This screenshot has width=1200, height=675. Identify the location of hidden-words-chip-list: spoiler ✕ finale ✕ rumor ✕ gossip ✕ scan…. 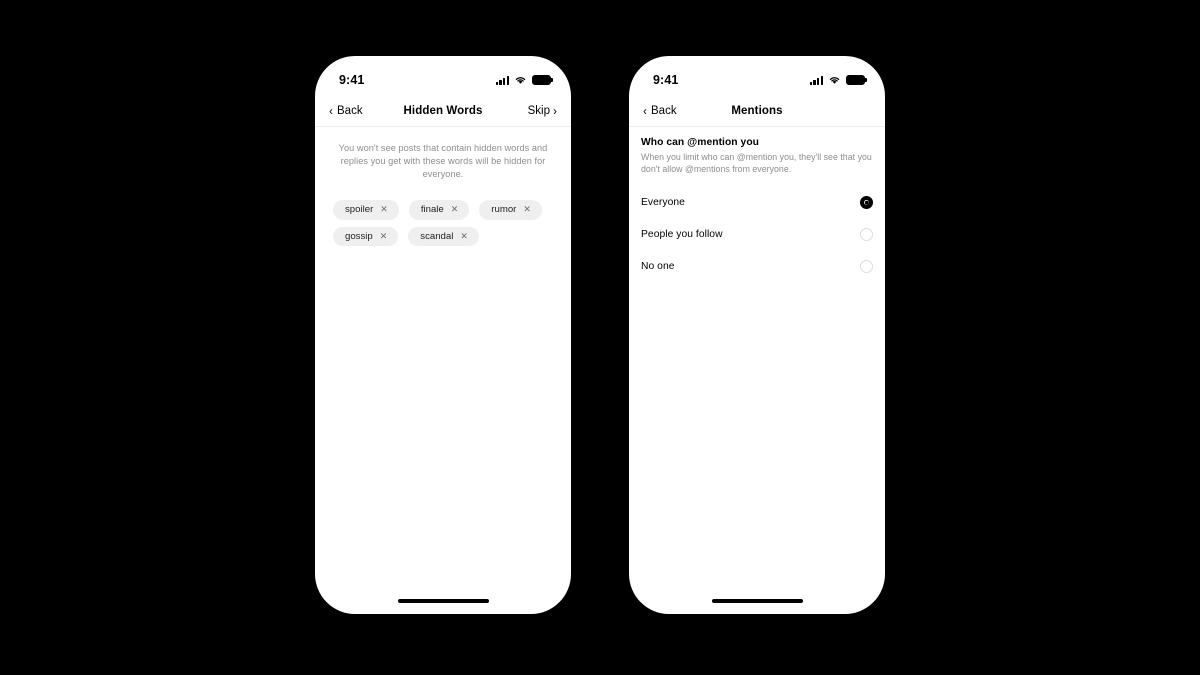
(443, 214).